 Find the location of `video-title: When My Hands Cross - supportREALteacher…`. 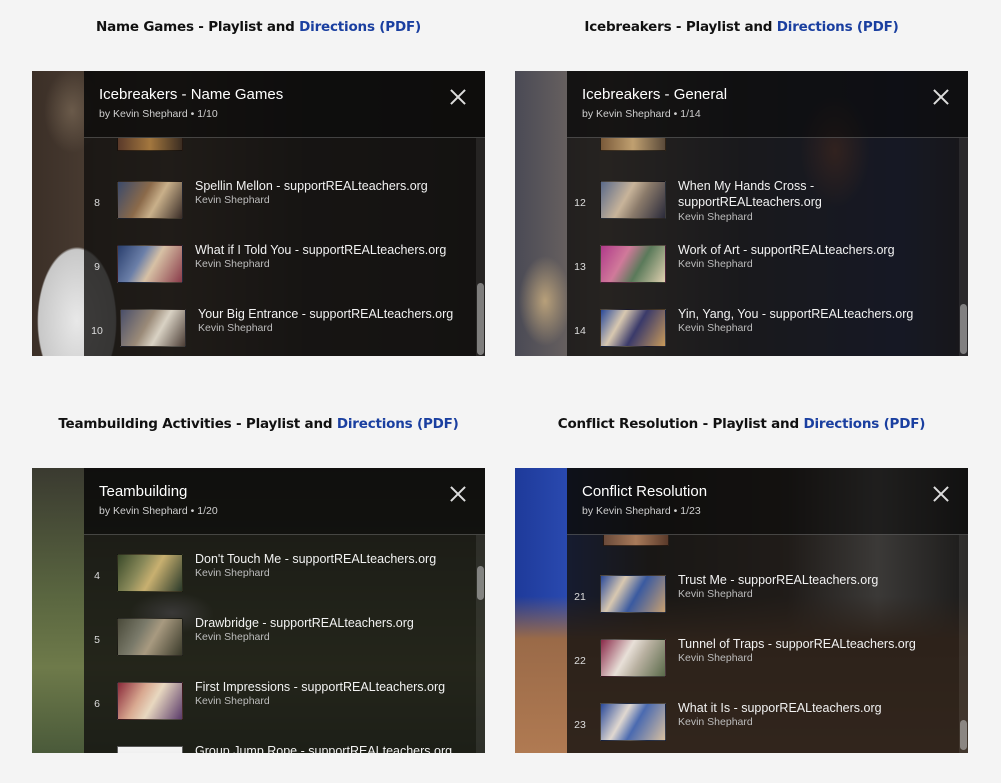

video-title: When My Hands Cross - supportREALteacher… is located at coordinates (758, 194).